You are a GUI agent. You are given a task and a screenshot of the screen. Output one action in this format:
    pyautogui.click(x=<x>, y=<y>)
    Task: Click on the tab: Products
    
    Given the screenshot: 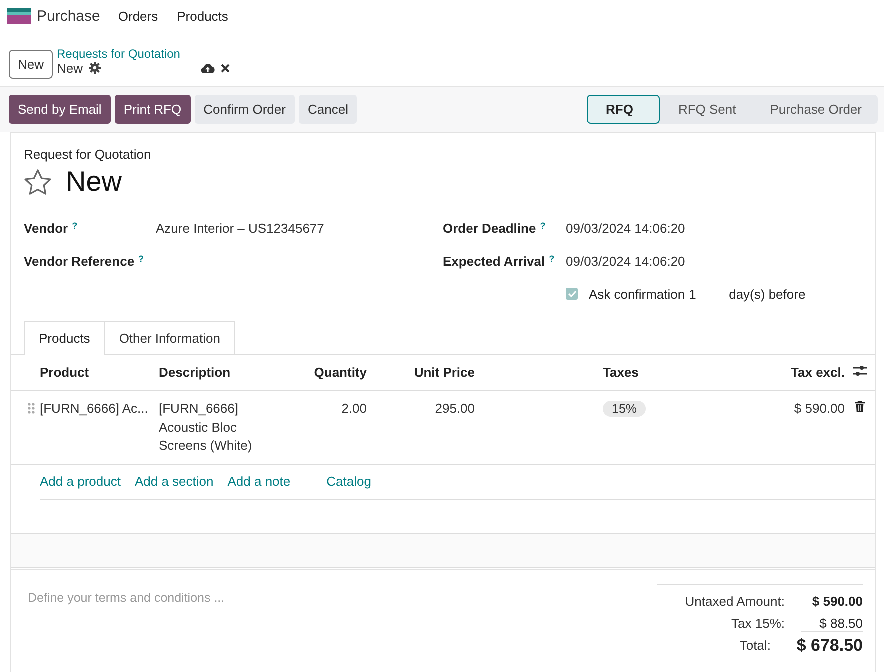 What is the action you would take?
    pyautogui.click(x=65, y=338)
    